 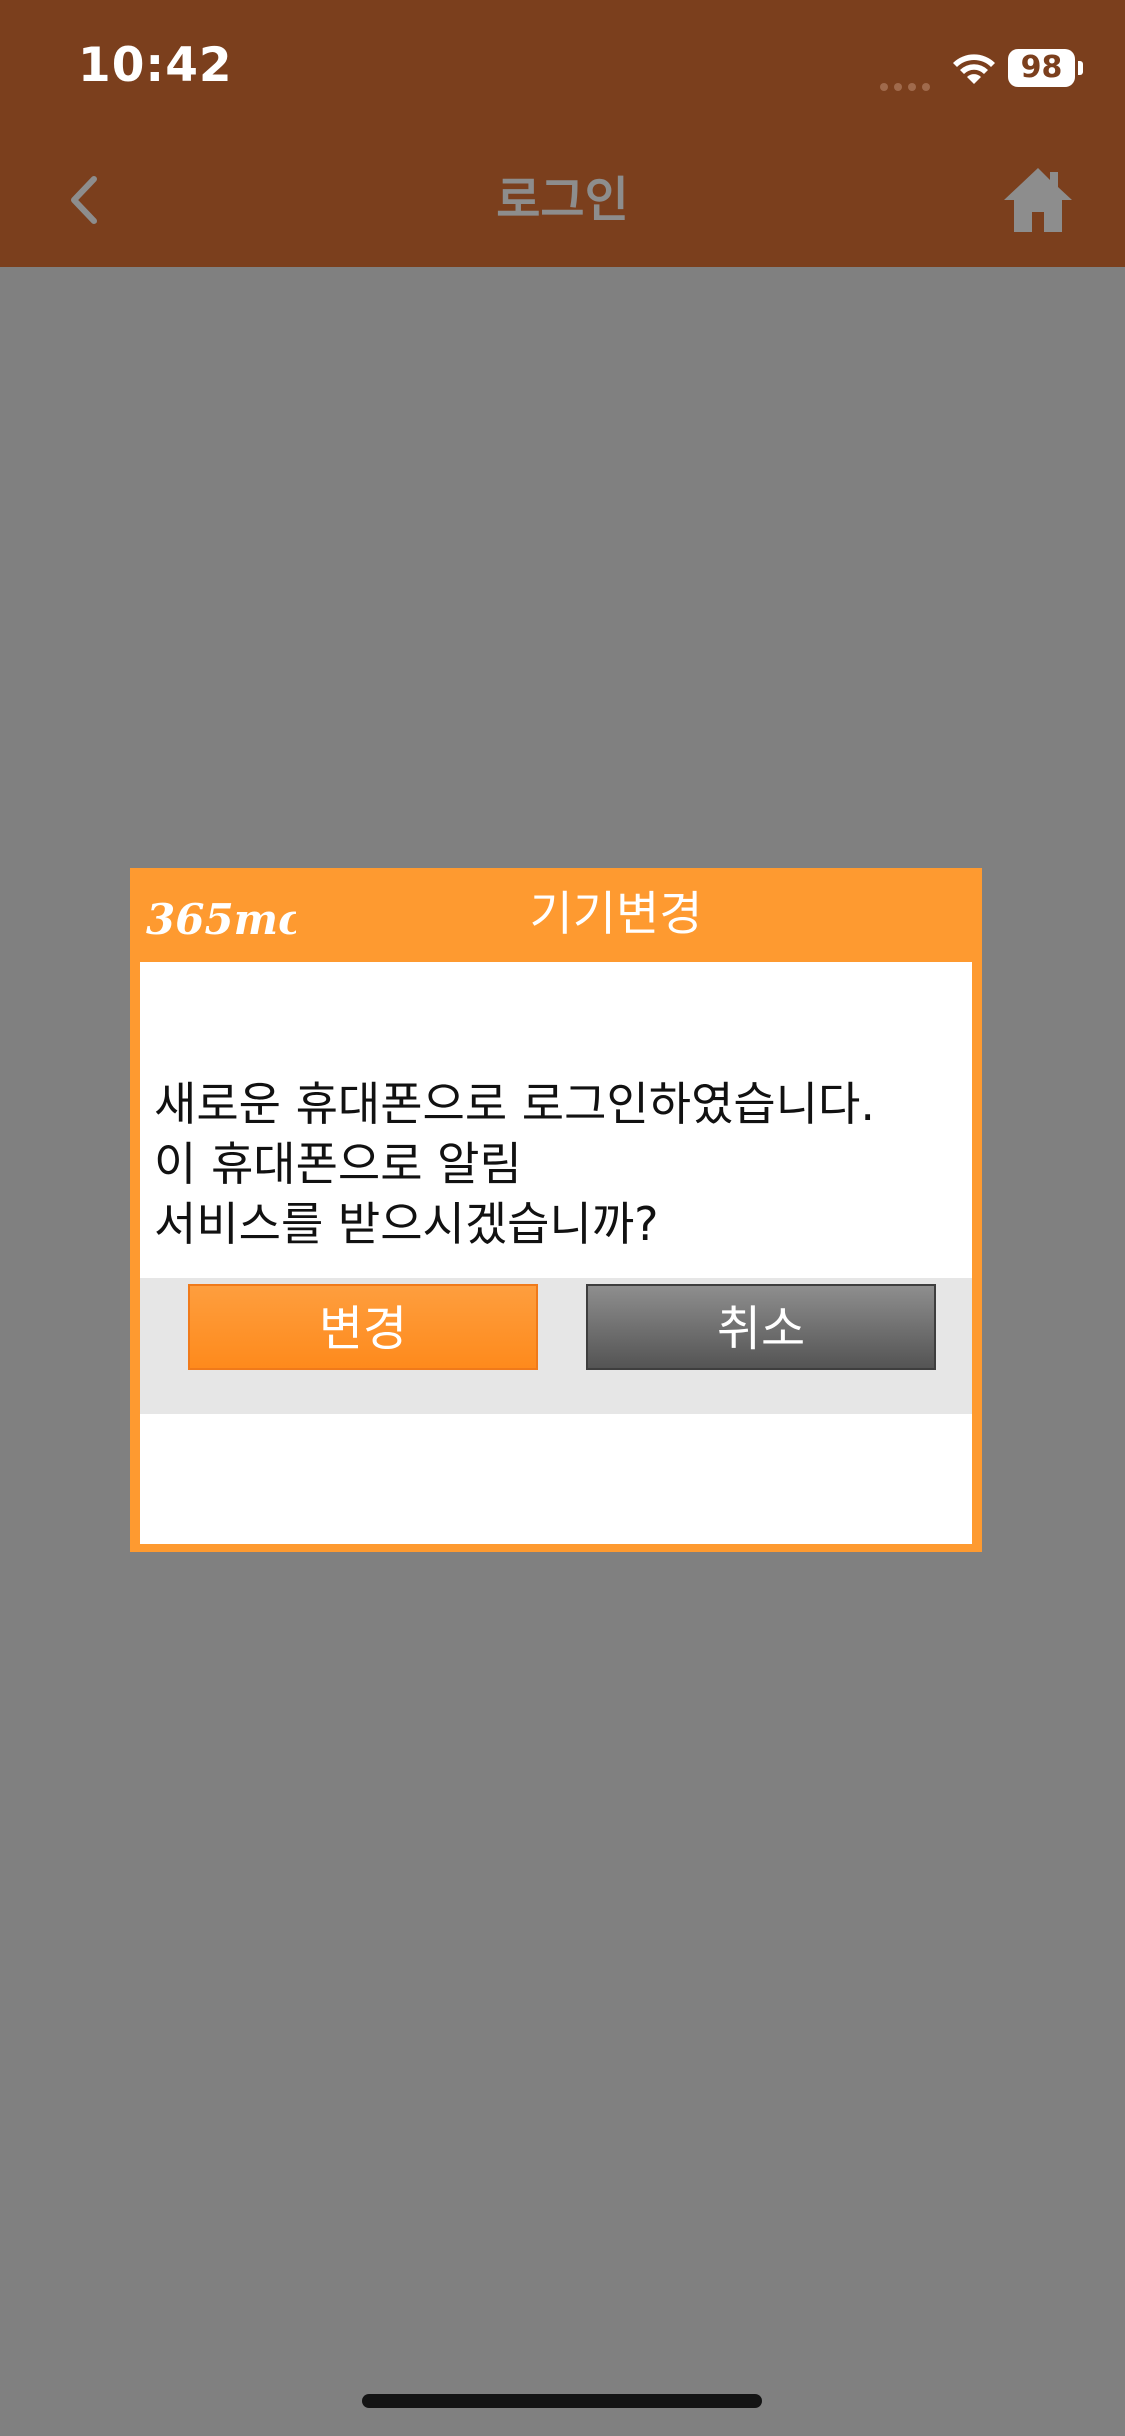 What do you see at coordinates (616, 914) in the screenshot?
I see `dialog-title: 기기변경` at bounding box center [616, 914].